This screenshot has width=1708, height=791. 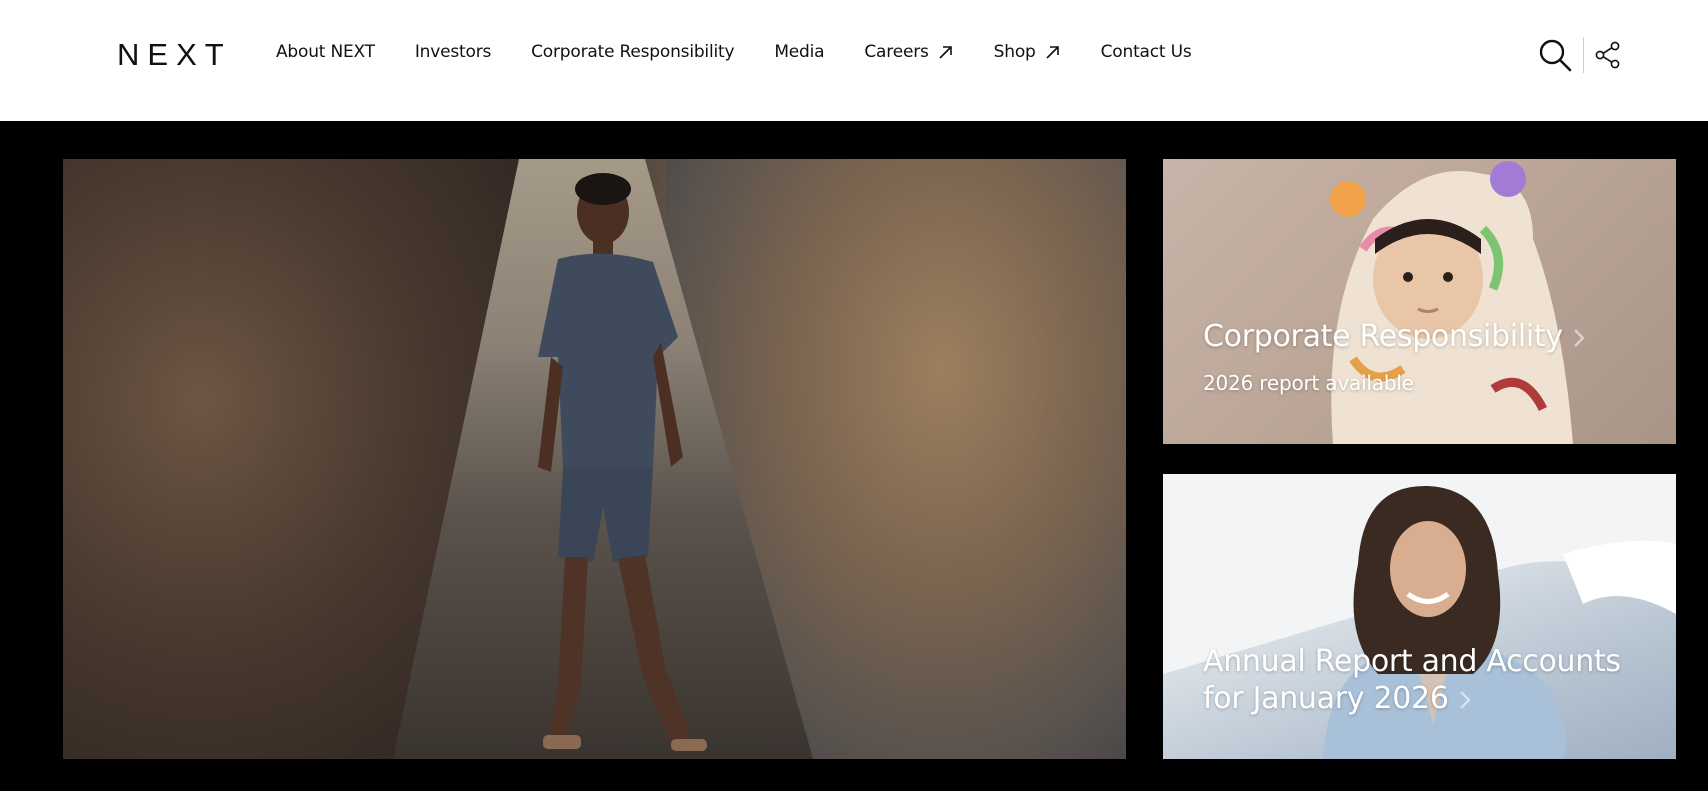 I want to click on nav-item-label: Careers, so click(x=896, y=52).